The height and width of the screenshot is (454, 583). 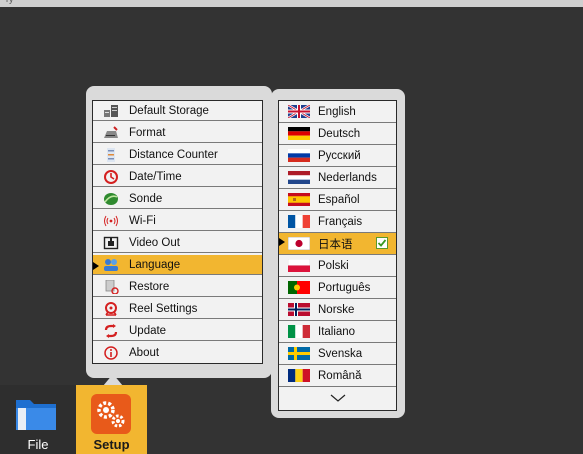 What do you see at coordinates (177, 199) in the screenshot?
I see `menu-item-sonde: Sonde` at bounding box center [177, 199].